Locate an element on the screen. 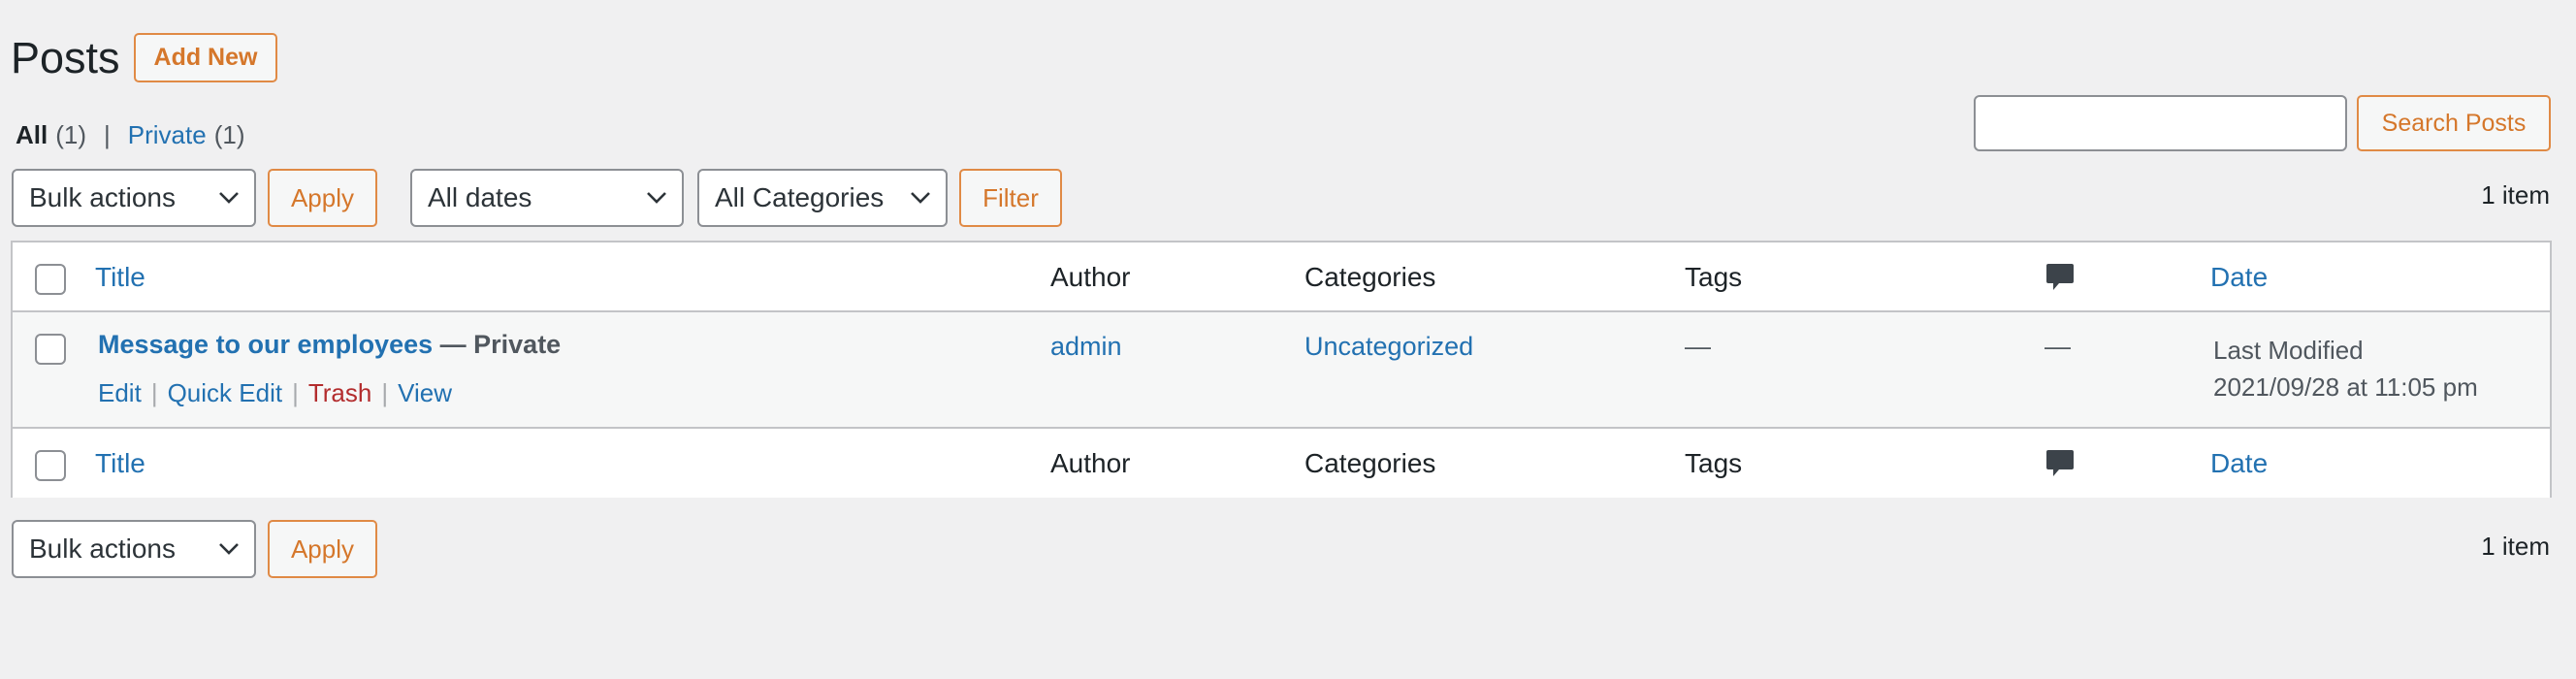 The width and height of the screenshot is (2576, 679). row-actions: Edit | Quick Edit | Trash | View is located at coordinates (275, 393).